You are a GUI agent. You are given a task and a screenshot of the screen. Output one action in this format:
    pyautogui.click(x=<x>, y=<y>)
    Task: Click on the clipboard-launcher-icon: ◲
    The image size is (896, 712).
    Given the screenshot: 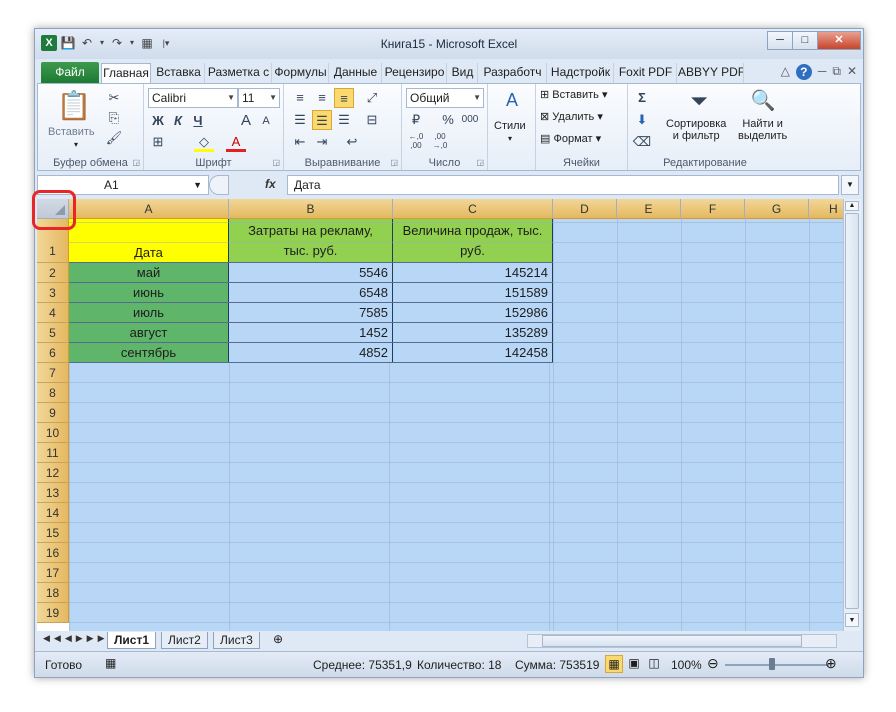 What is the action you would take?
    pyautogui.click(x=136, y=162)
    